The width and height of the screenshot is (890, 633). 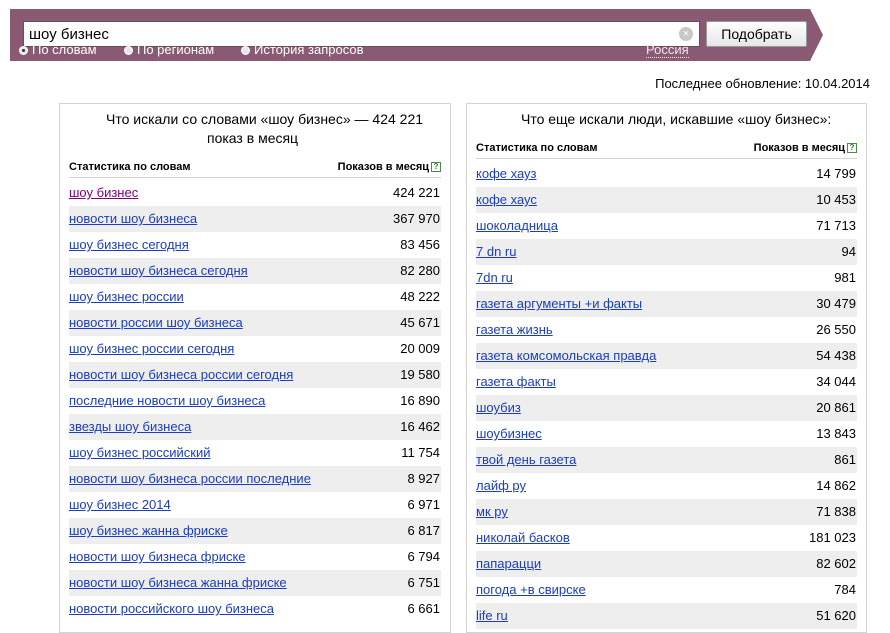 I want to click on impressions-count: 6 971, so click(x=423, y=504).